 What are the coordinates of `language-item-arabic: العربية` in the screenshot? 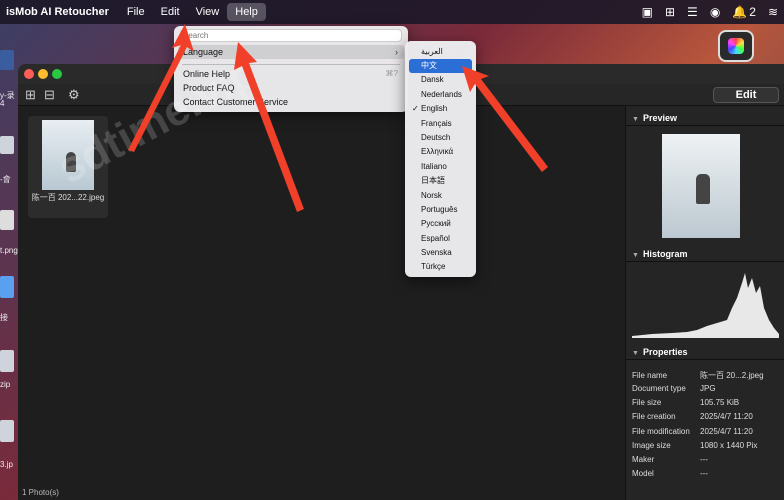 It's located at (440, 52).